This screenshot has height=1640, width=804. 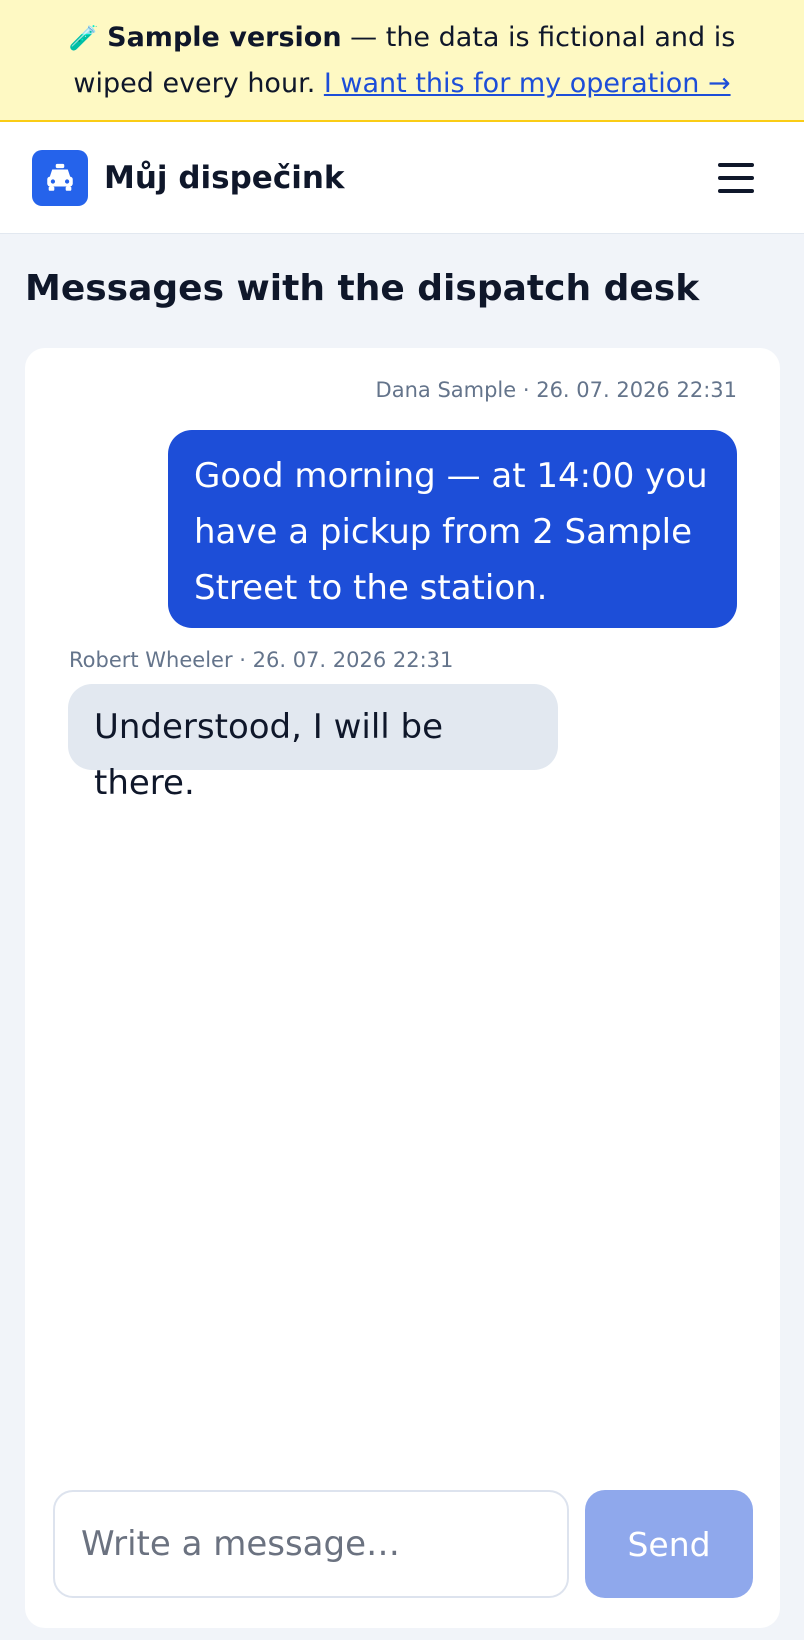 What do you see at coordinates (261, 660) in the screenshot?
I see `message-meta-incoming: Robert Wheeler · 26. 07. 2026 22:31` at bounding box center [261, 660].